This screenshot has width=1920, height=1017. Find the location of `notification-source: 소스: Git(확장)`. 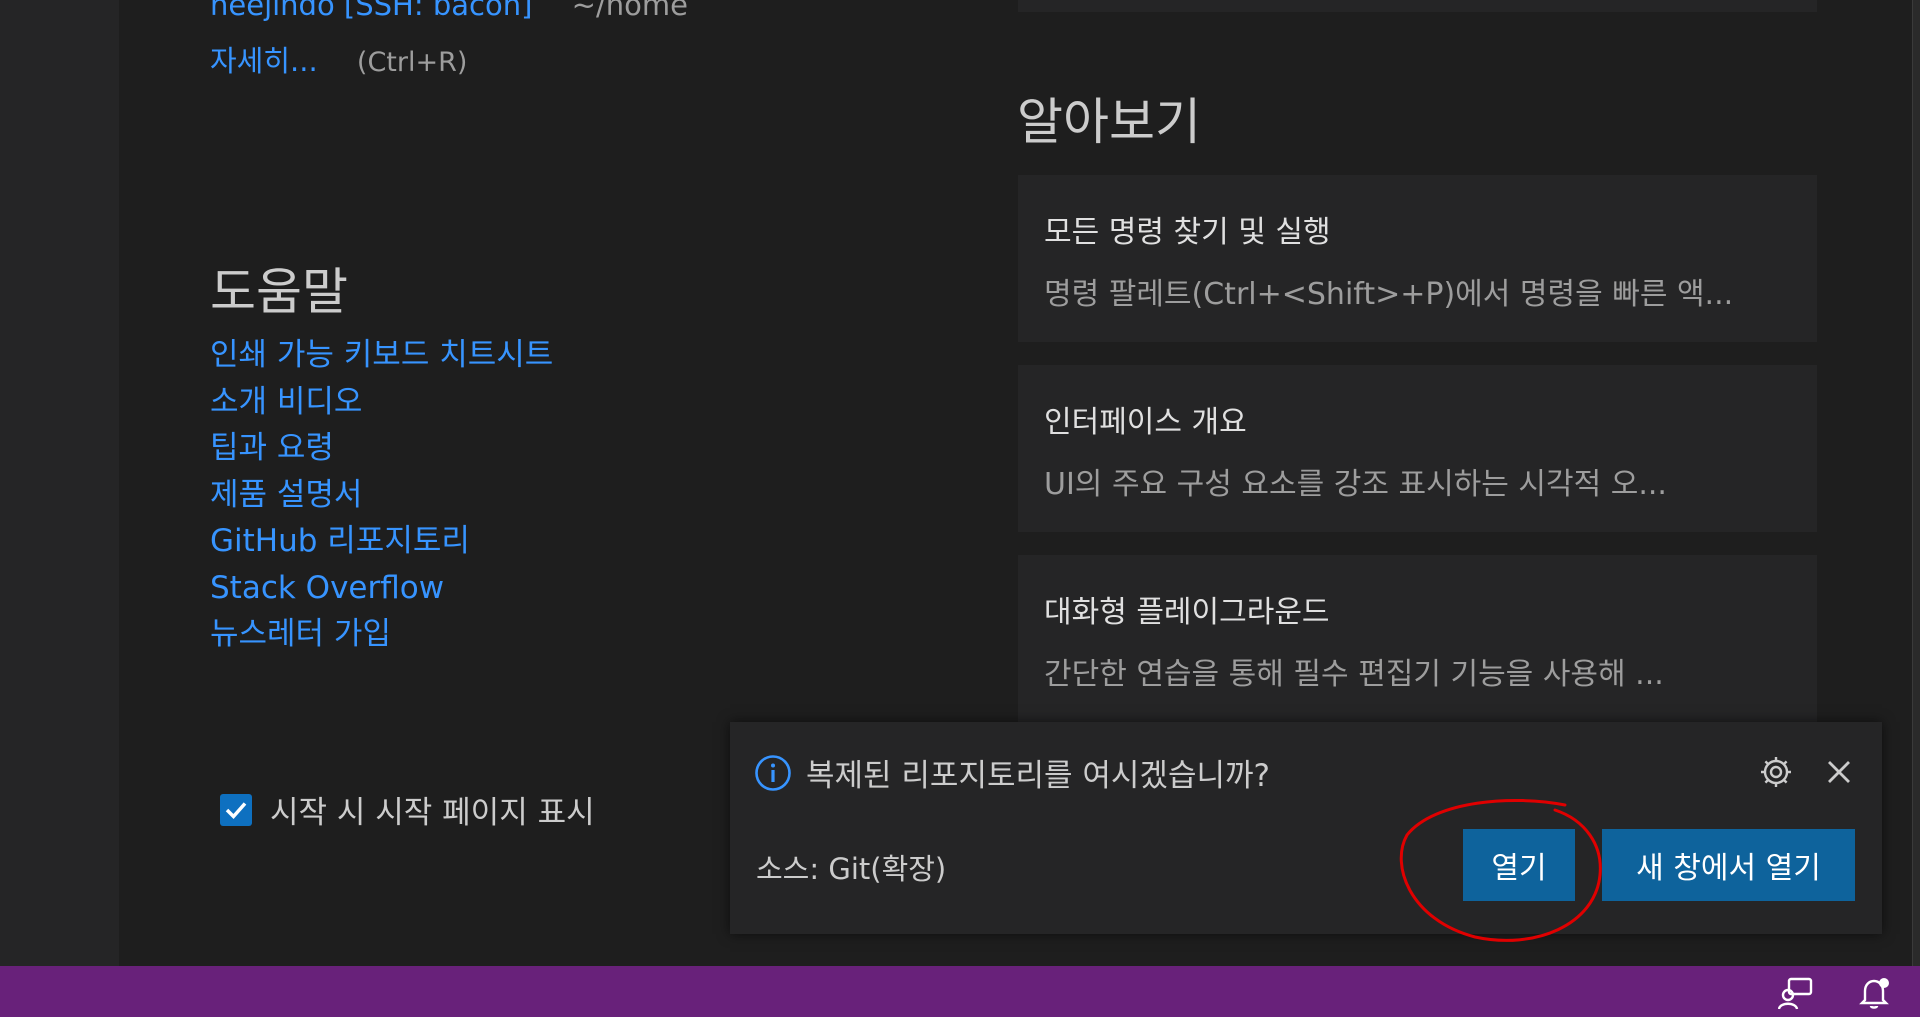

notification-source: 소스: Git(확장) is located at coordinates (851, 869).